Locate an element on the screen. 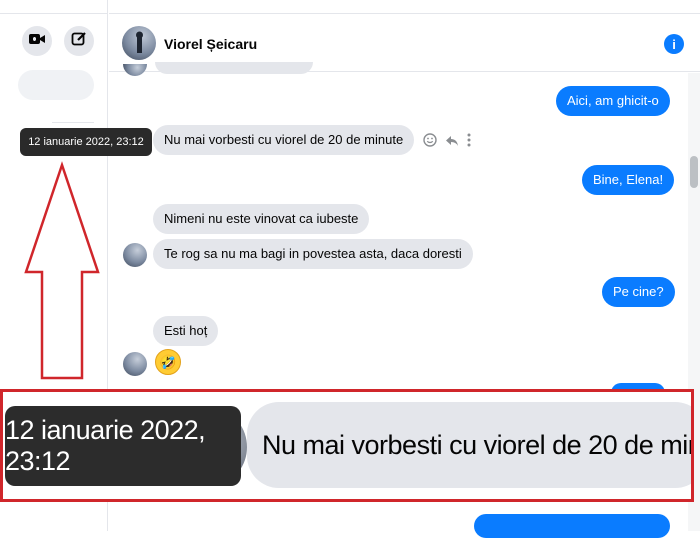 The height and width of the screenshot is (538, 700). zoom-timestamp-text: 12 ianuarie 2022, 23:12 is located at coordinates (105, 445).